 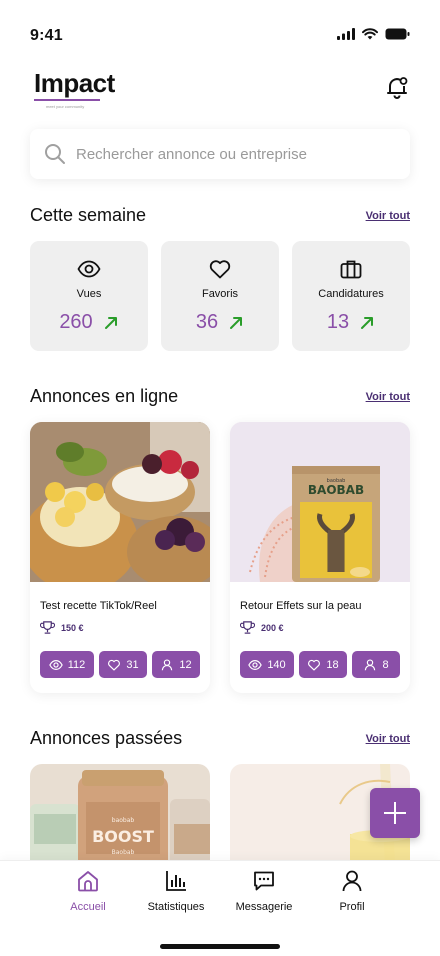 I want to click on see-all-this-week-link: Voir tout, so click(x=388, y=216).